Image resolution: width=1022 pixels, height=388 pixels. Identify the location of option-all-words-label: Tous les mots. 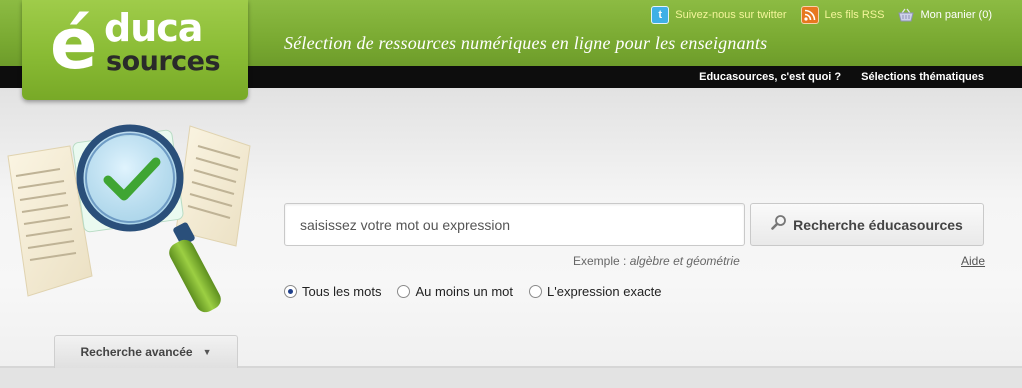
(342, 291).